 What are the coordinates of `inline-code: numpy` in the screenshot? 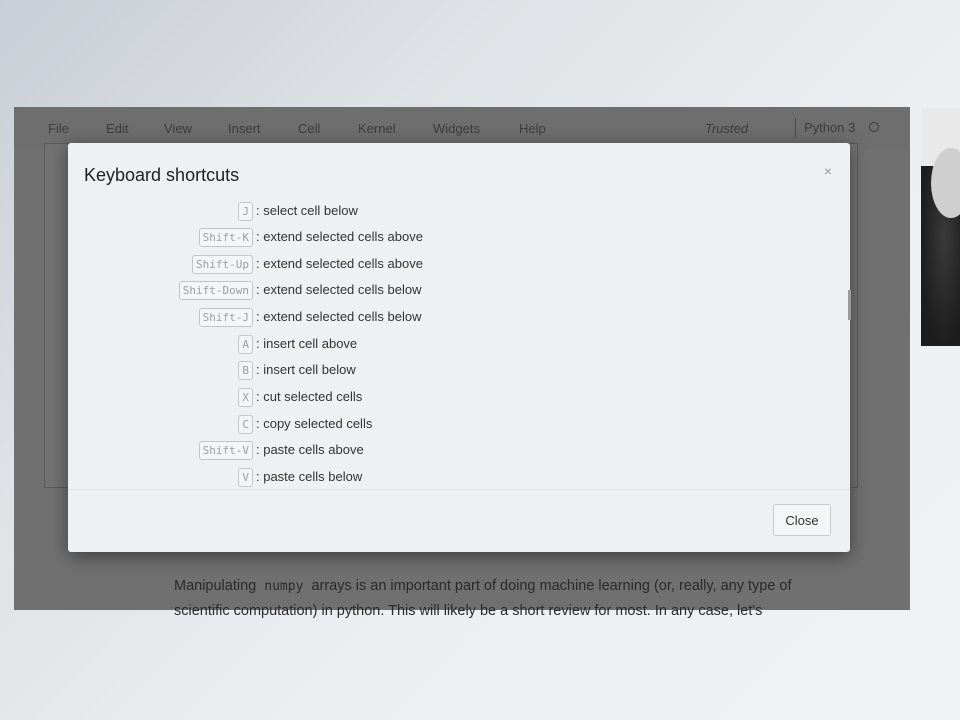 It's located at (284, 586).